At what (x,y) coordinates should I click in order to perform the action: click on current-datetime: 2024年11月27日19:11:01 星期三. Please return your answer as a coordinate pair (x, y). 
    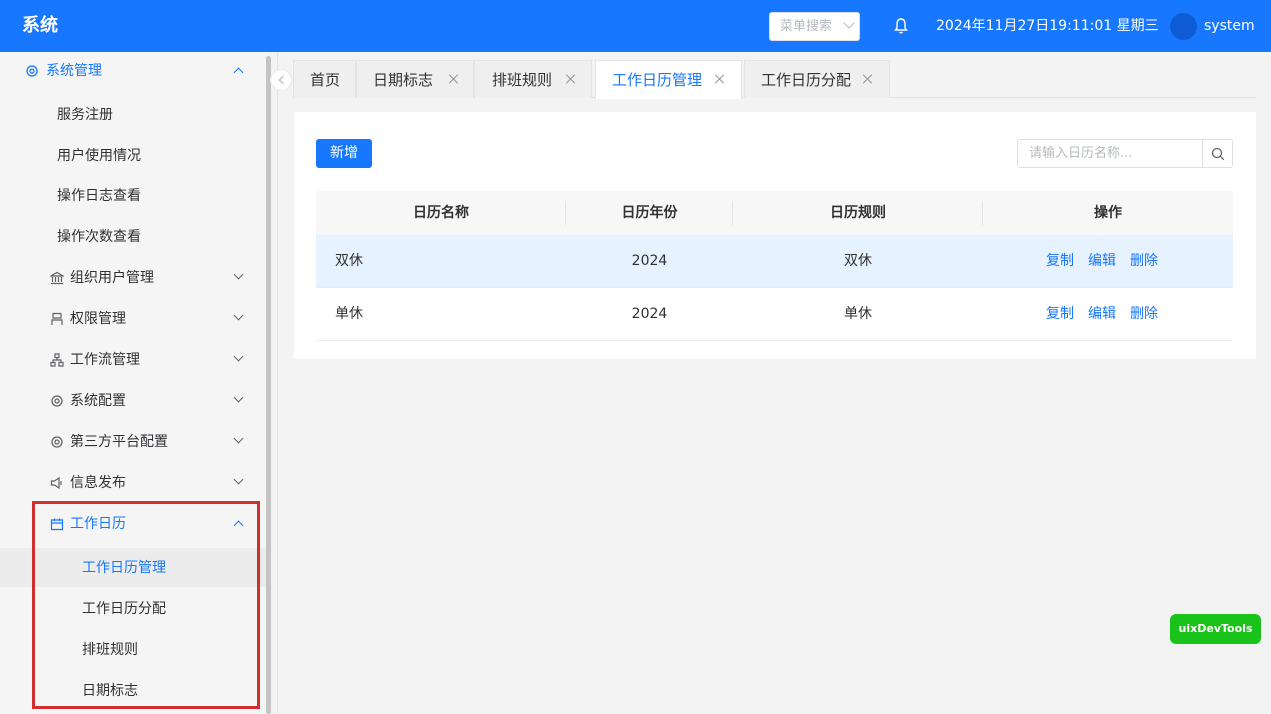
    Looking at the image, I should click on (1047, 26).